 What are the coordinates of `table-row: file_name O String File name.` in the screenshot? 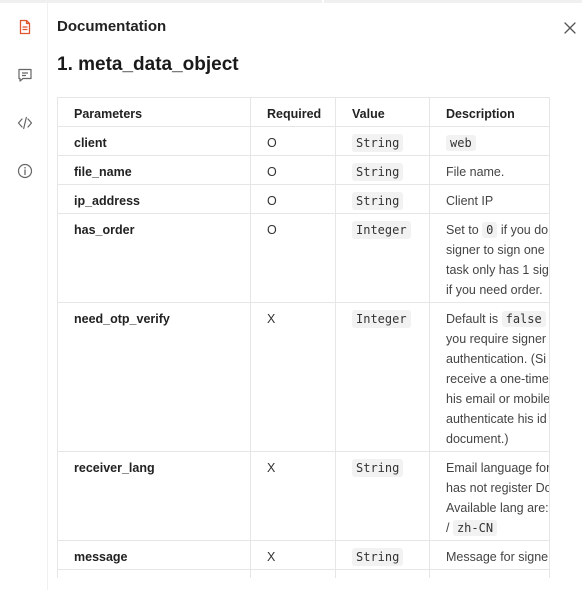 It's located at (303, 170).